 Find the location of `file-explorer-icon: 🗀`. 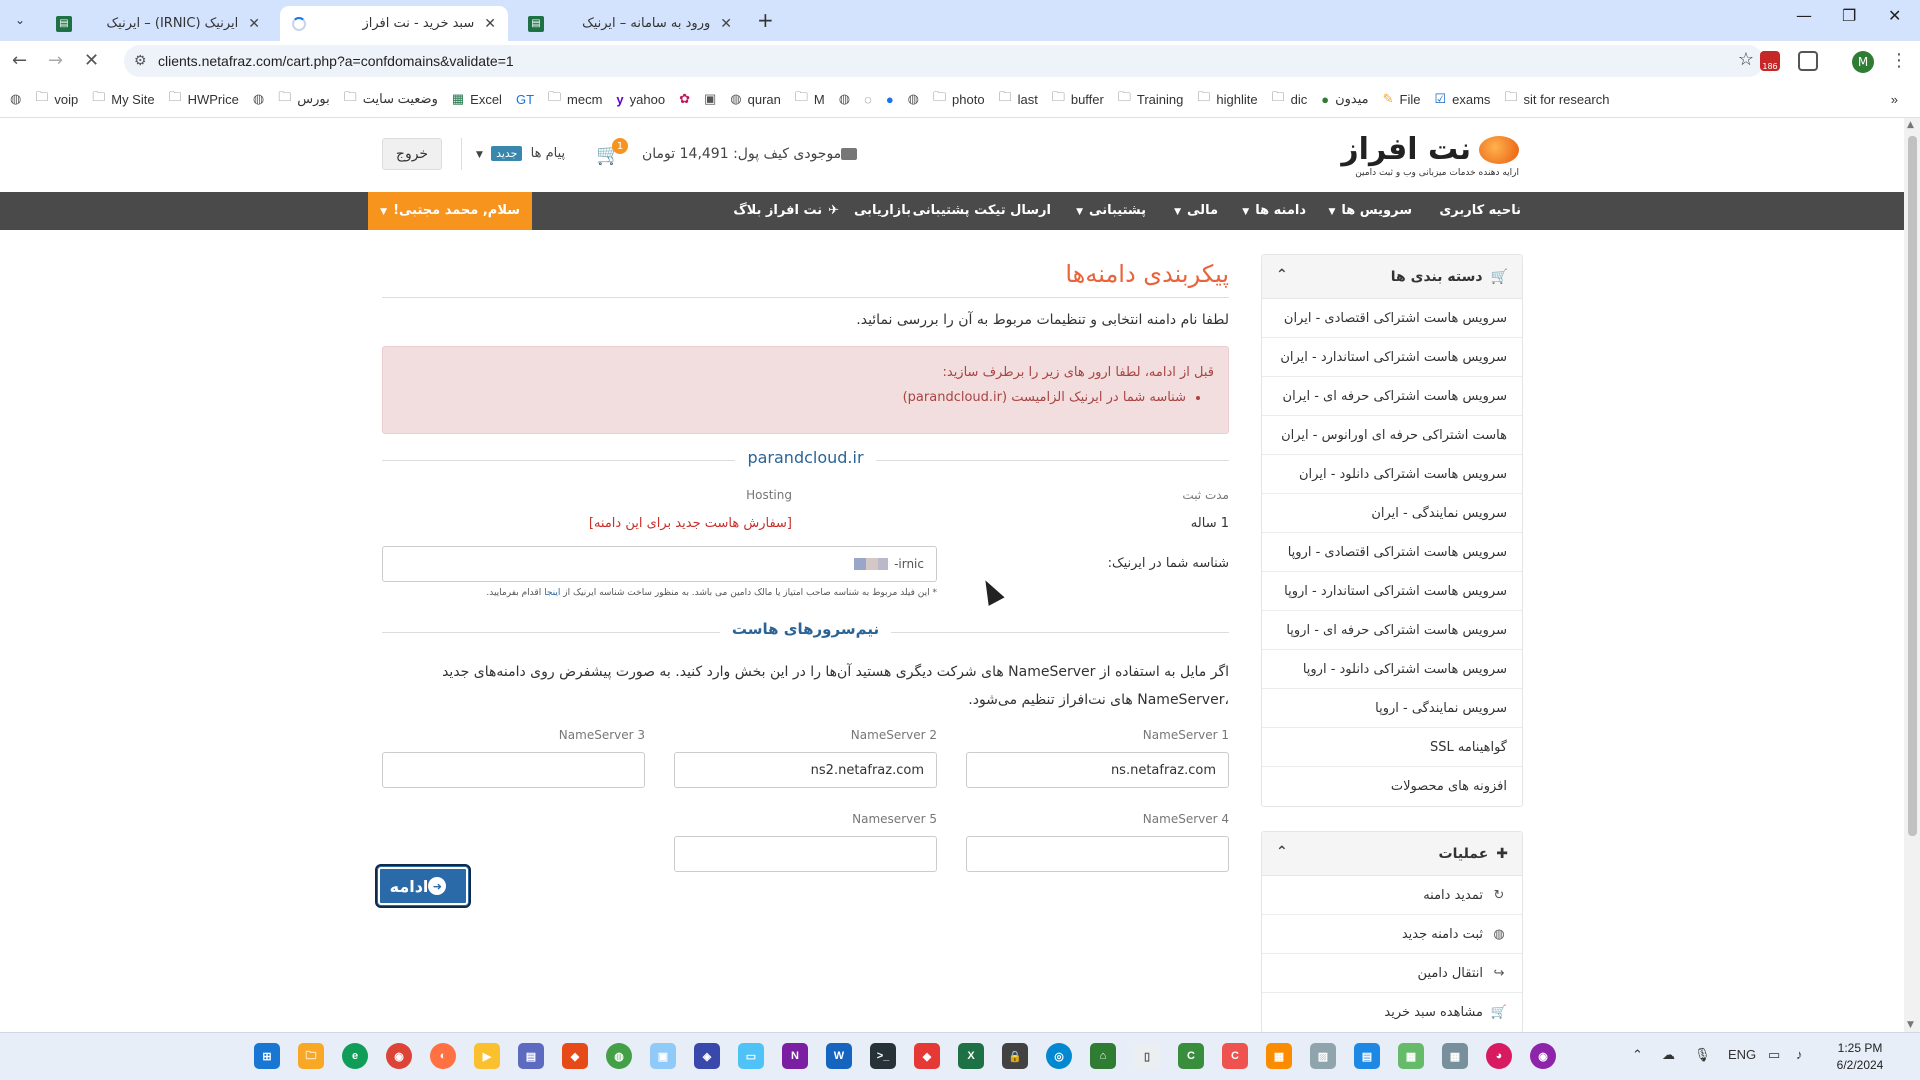

file-explorer-icon: 🗀 is located at coordinates (311, 1056).